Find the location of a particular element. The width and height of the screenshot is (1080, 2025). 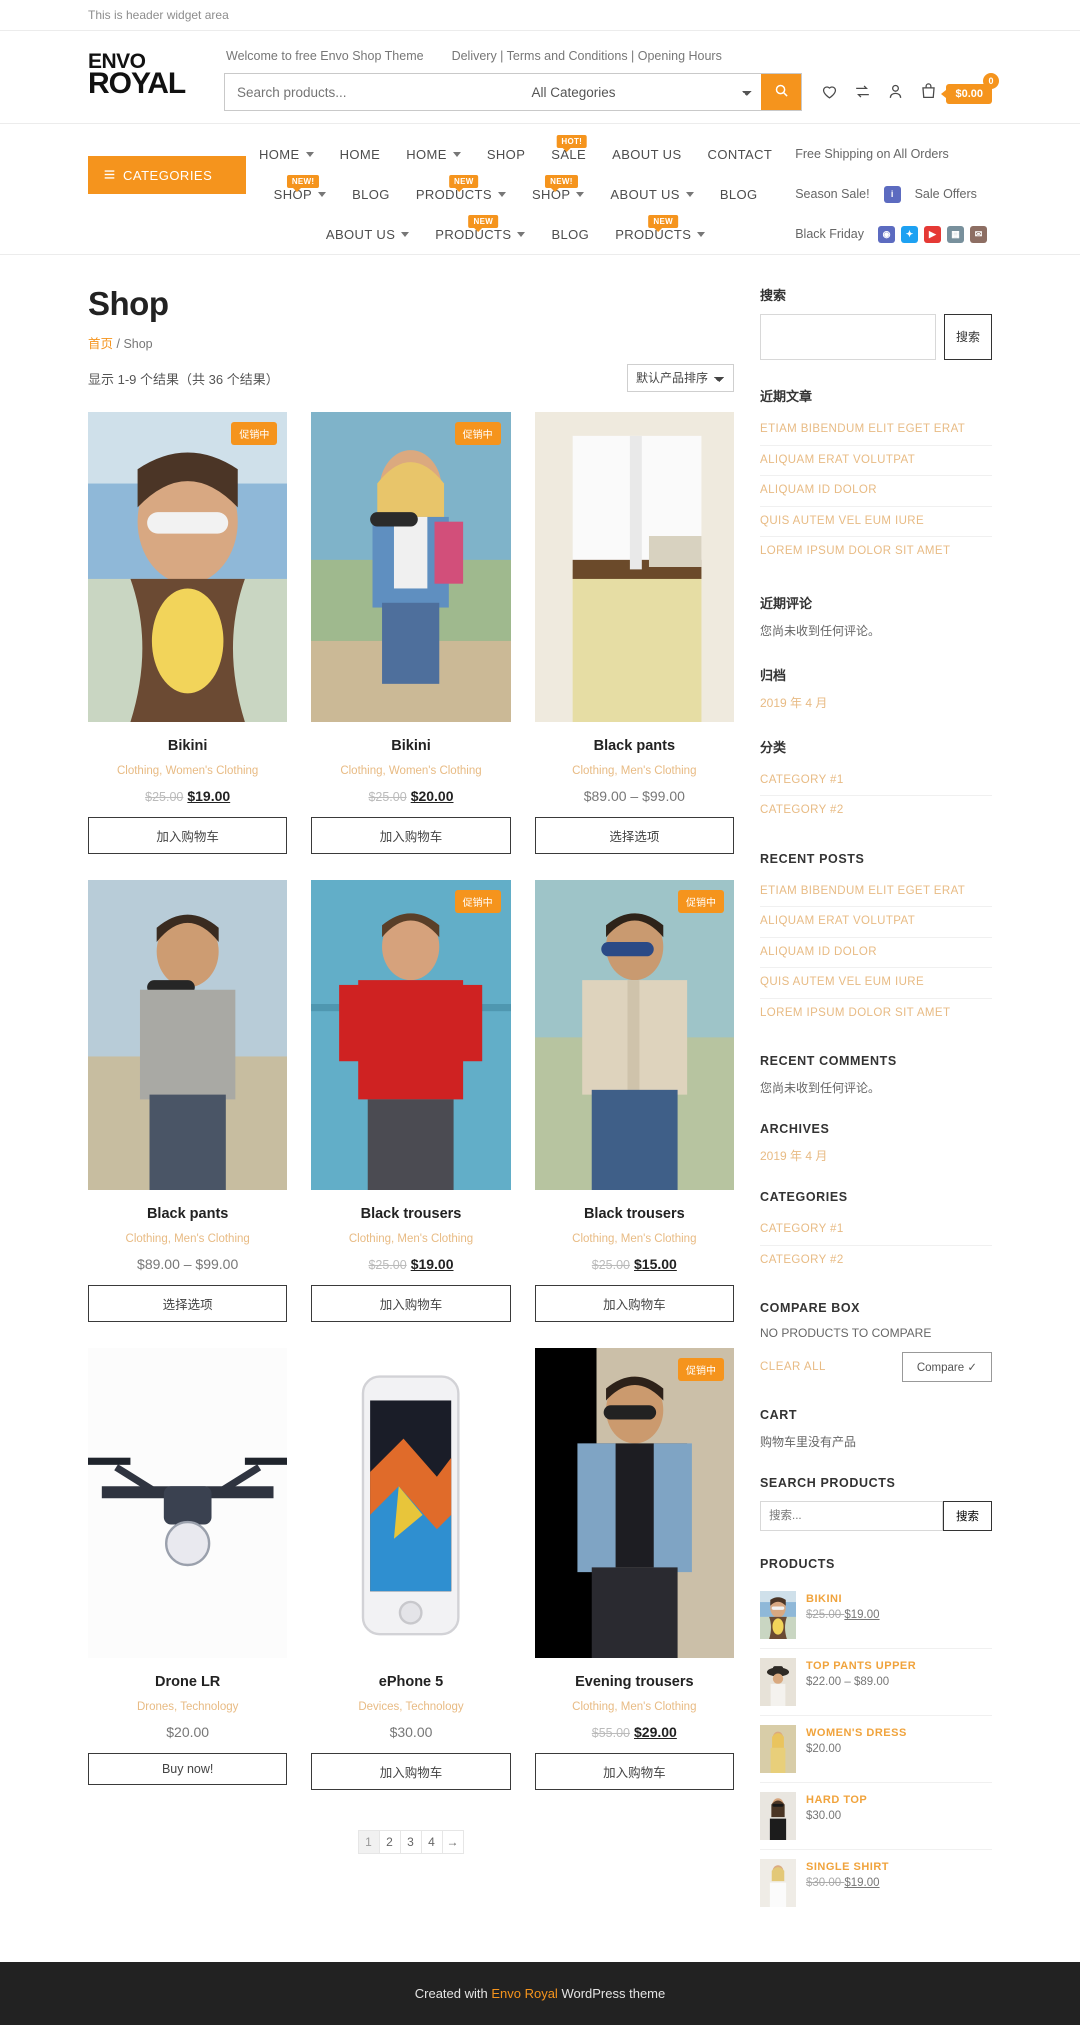

nav-item-shop: SHOP is located at coordinates (506, 154).